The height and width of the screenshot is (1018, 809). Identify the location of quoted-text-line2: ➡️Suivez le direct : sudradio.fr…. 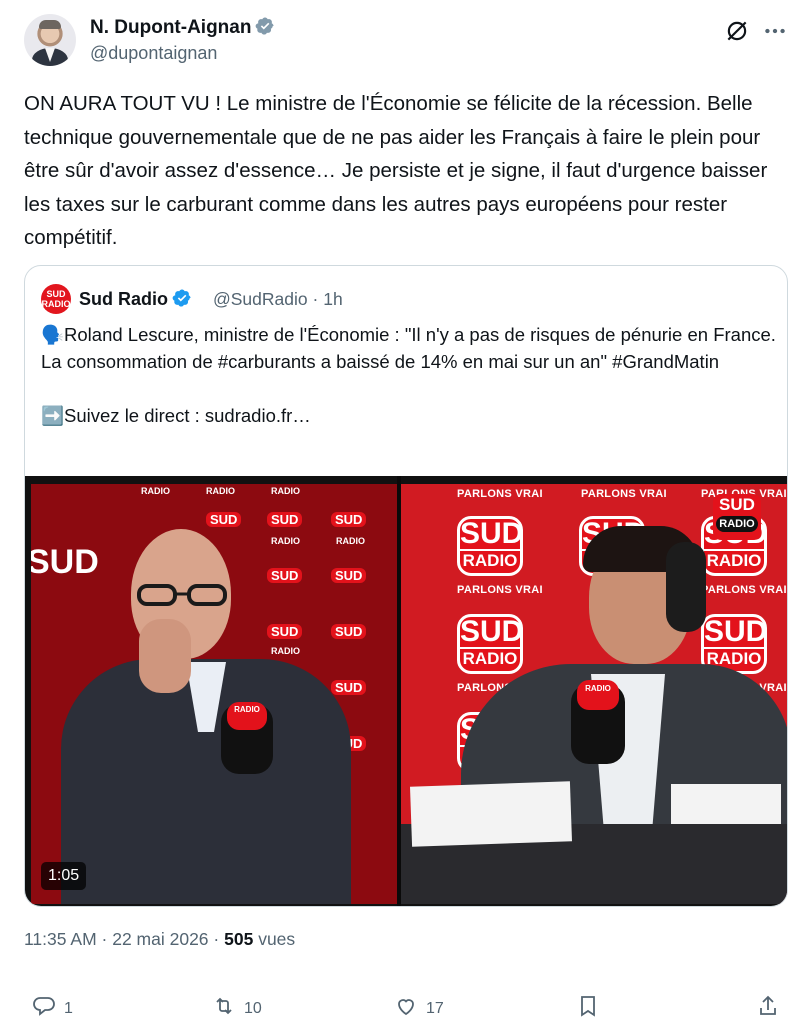
(411, 415).